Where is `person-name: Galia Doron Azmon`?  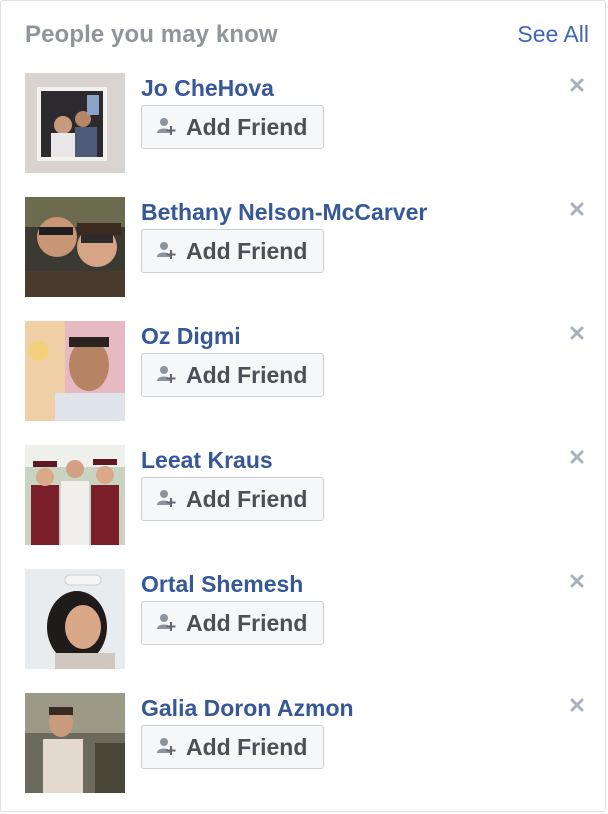 person-name: Galia Doron Azmon is located at coordinates (247, 708).